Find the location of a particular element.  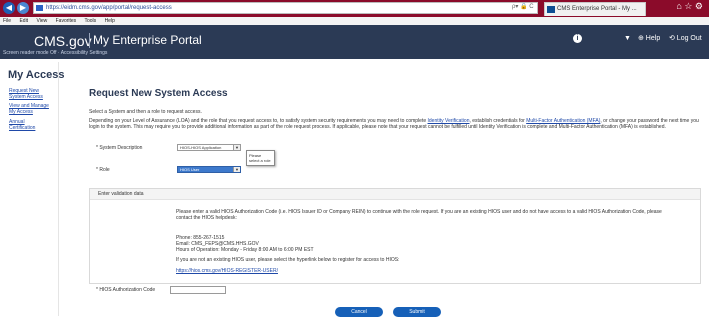

sidebar-link-request-access: Request New System Access is located at coordinates (29, 94).